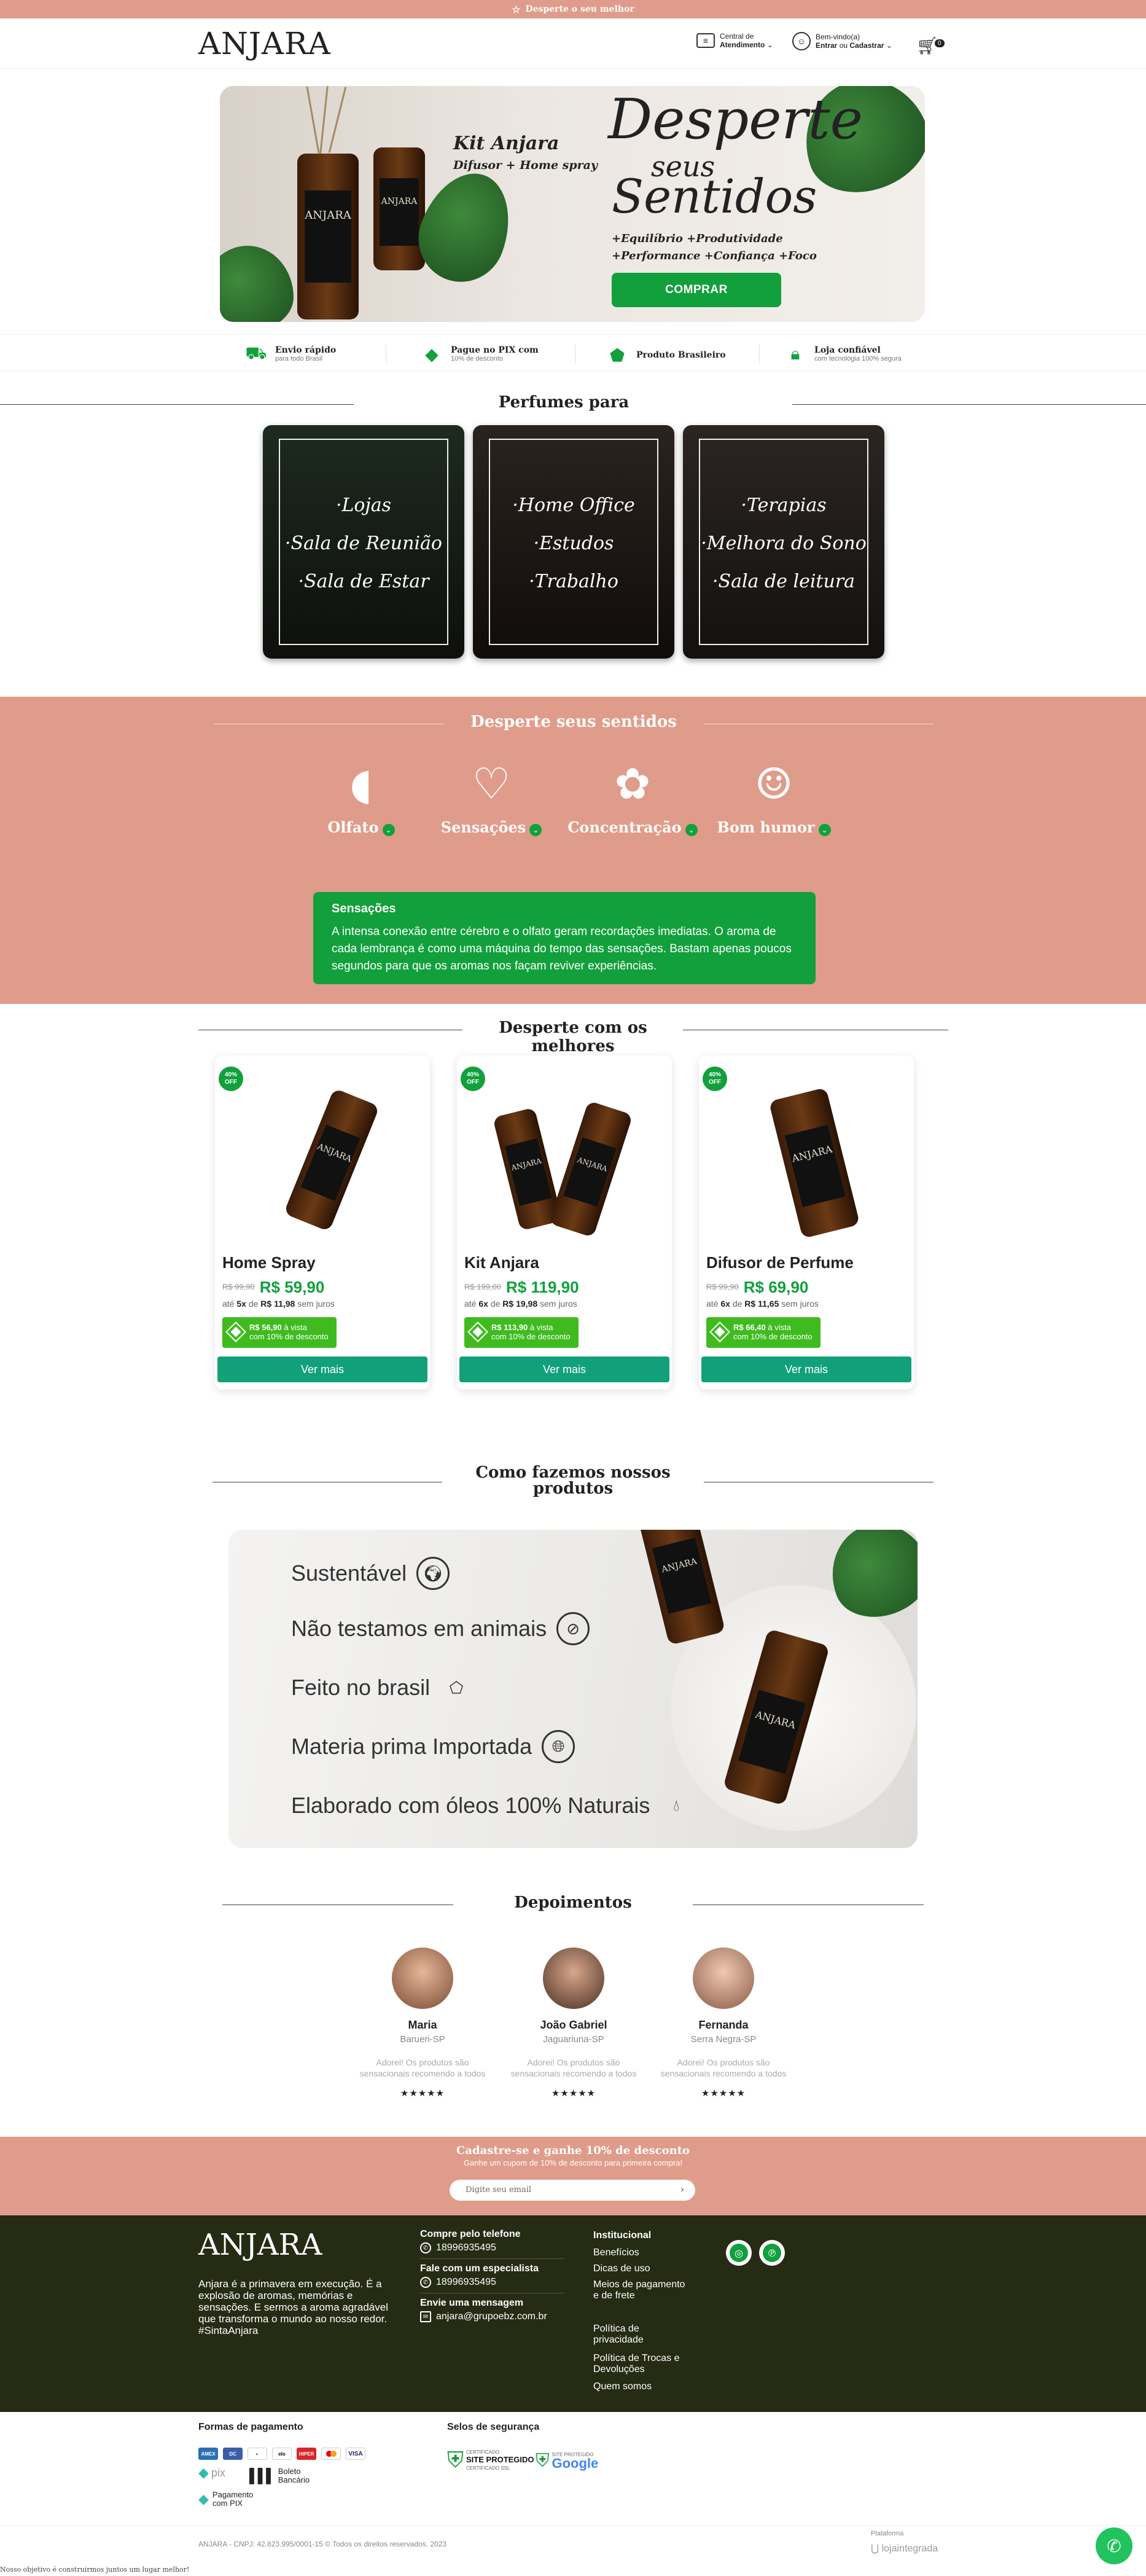  Describe the element at coordinates (579, 9) in the screenshot. I see `announcement-text: Desperte o seu melhor` at that location.